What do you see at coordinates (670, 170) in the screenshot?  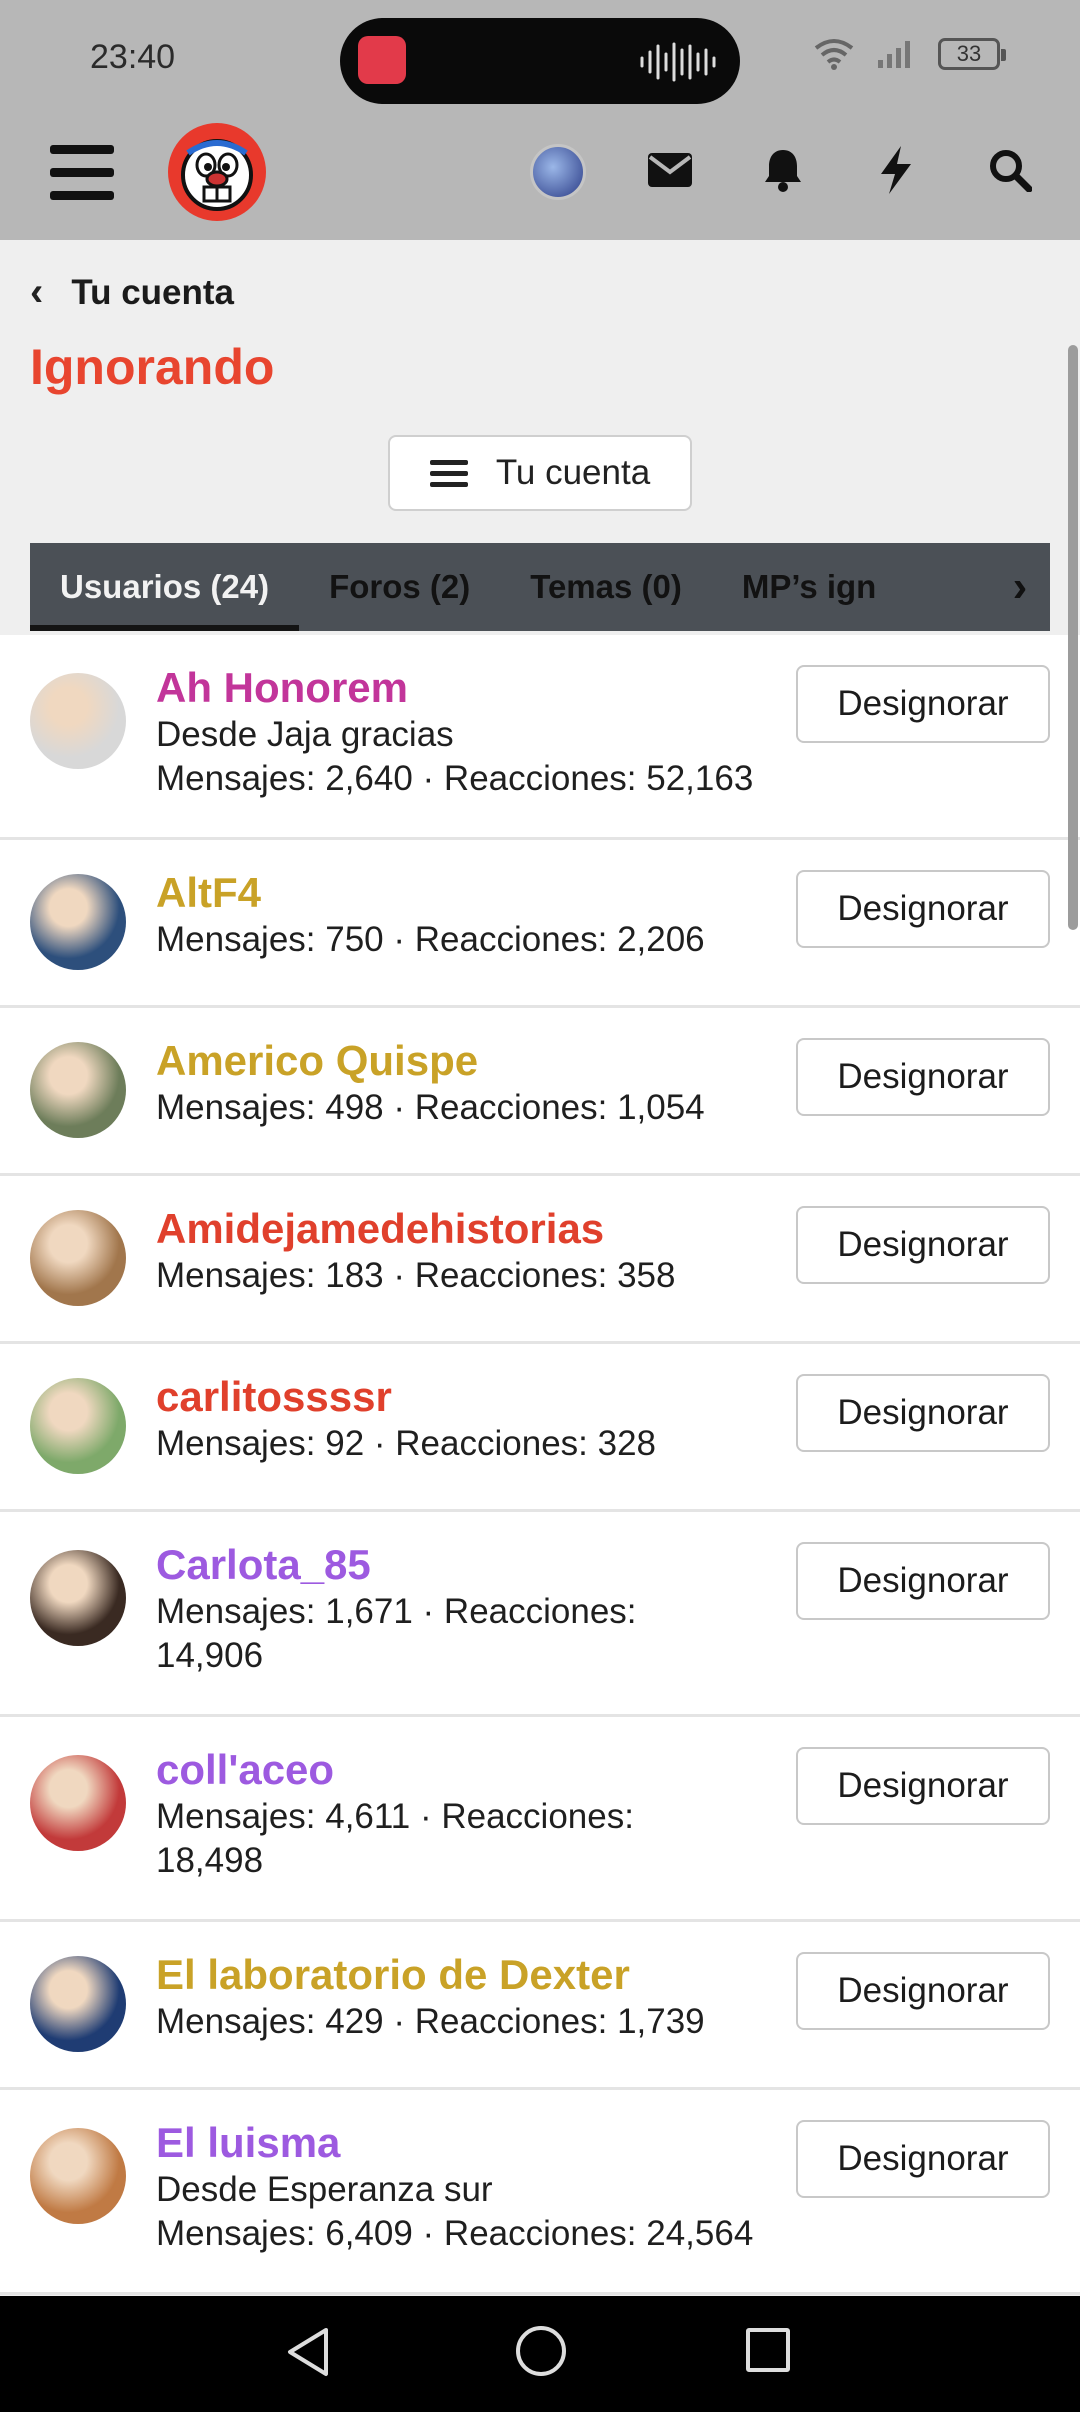 I see `envelope-icon` at bounding box center [670, 170].